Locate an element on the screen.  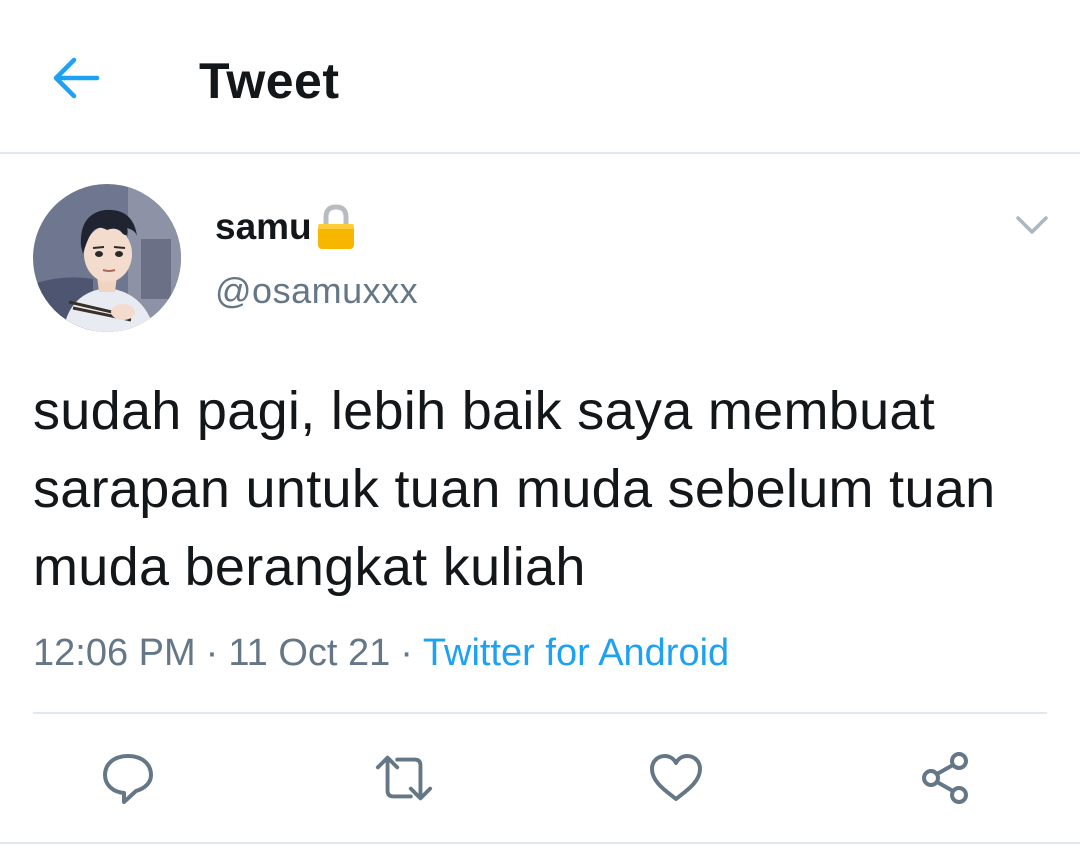
avatar is located at coordinates (107, 258).